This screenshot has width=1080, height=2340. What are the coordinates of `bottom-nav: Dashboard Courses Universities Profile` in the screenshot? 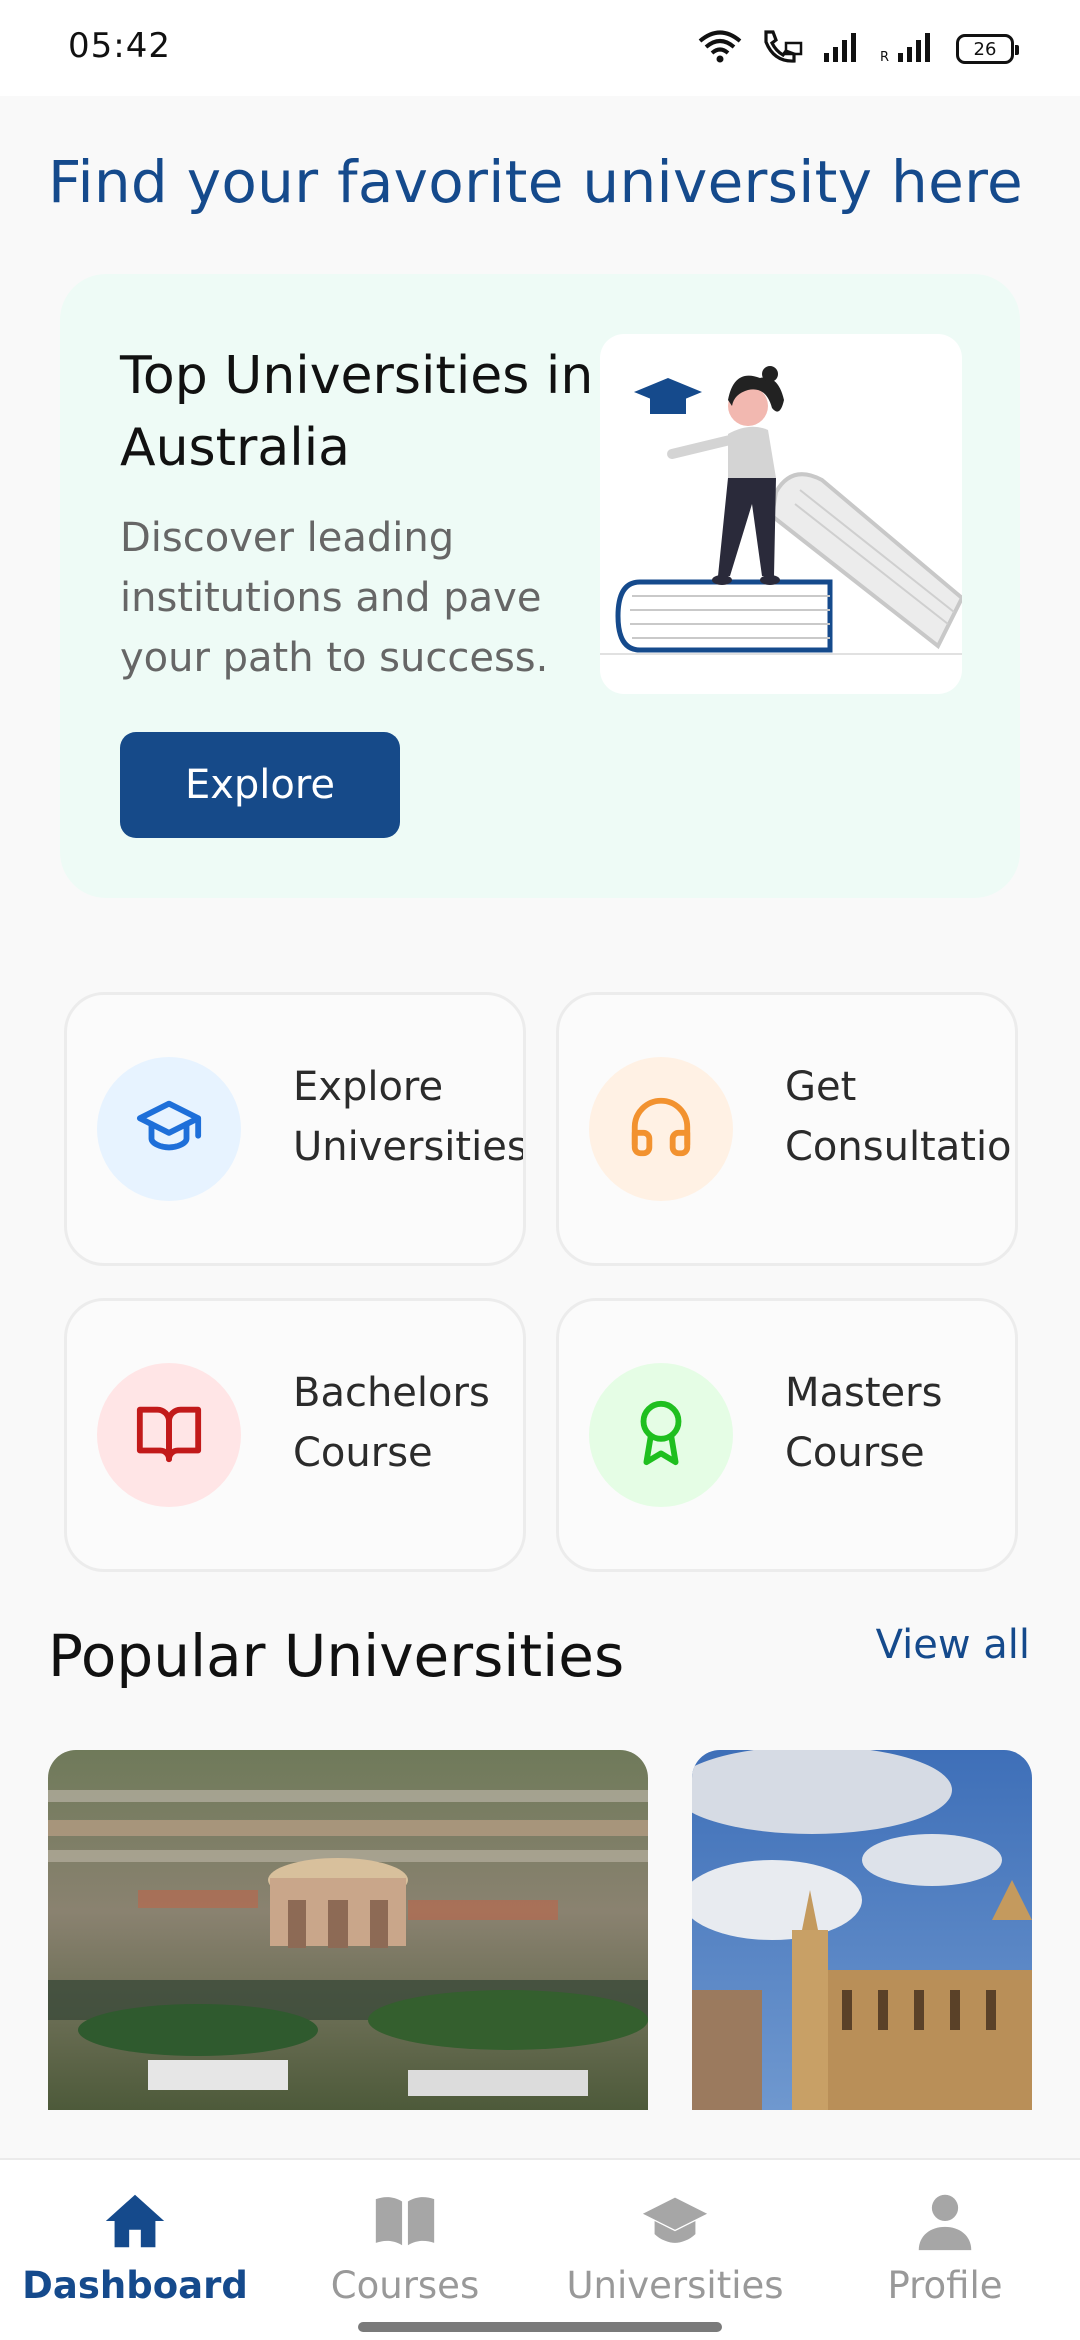 It's located at (540, 2249).